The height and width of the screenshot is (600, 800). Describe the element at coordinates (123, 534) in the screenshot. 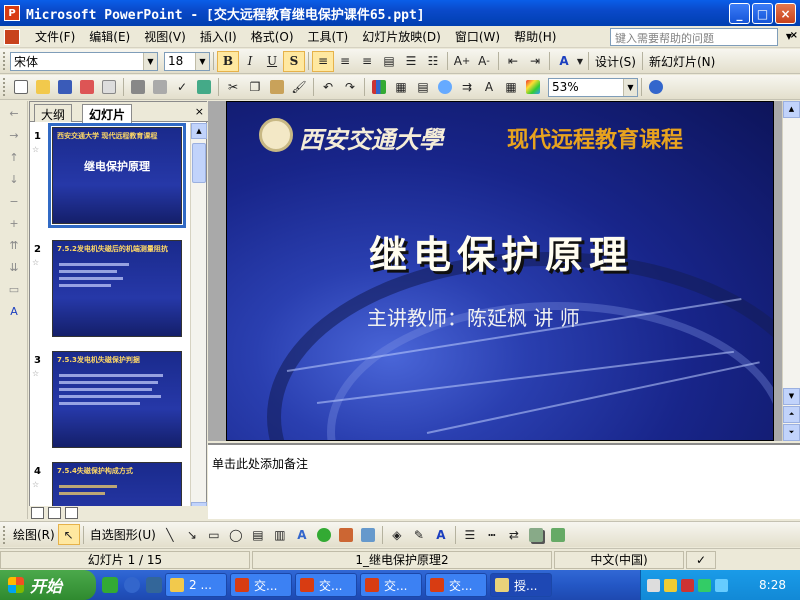

I see `autoshapes-button: 自选图形(U)` at that location.